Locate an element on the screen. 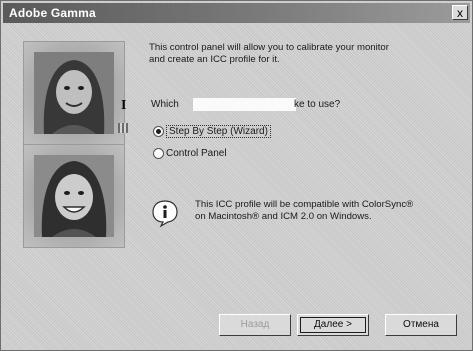 This screenshot has width=473, height=351. window-title: Adobe Gamma is located at coordinates (52, 13).